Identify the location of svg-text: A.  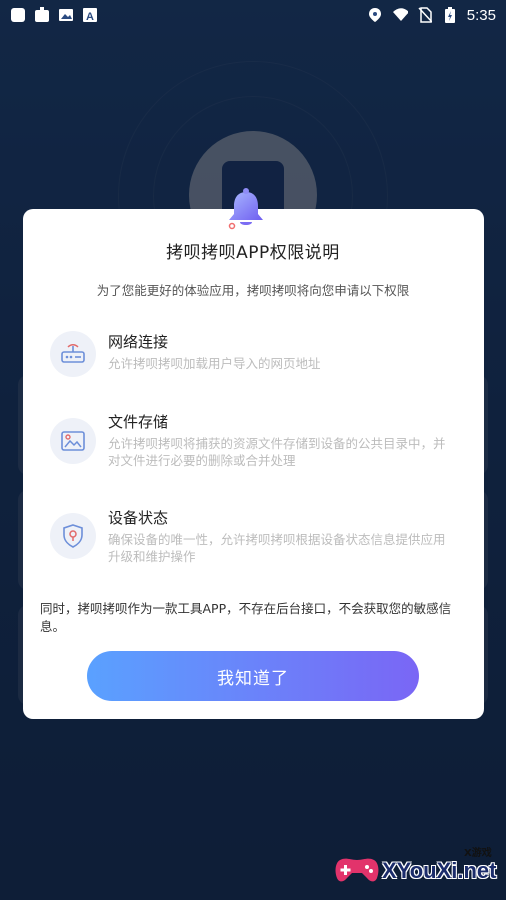
(90, 17).